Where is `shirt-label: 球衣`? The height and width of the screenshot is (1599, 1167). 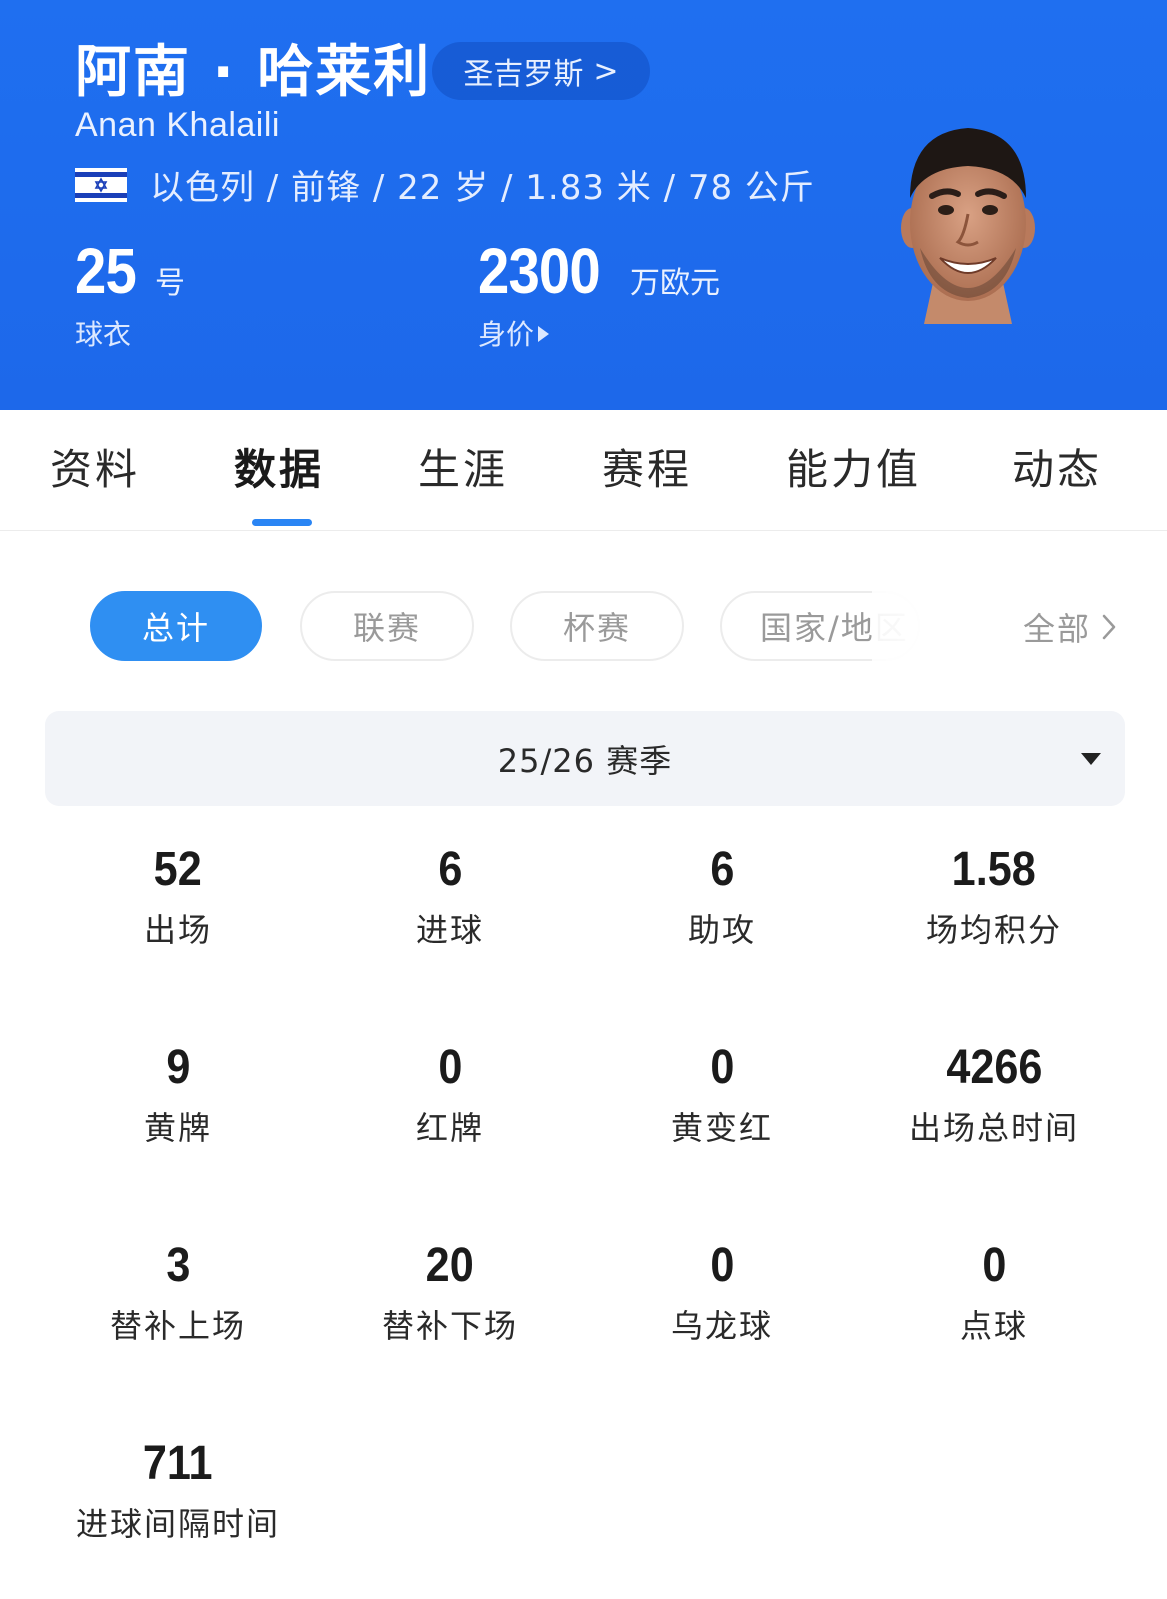
shirt-label: 球衣 is located at coordinates (103, 334).